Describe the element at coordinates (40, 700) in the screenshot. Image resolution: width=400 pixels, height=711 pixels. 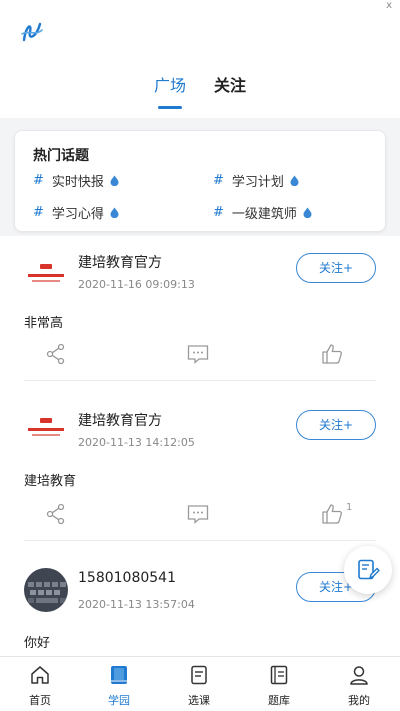
I see `nav-label: 首页` at that location.